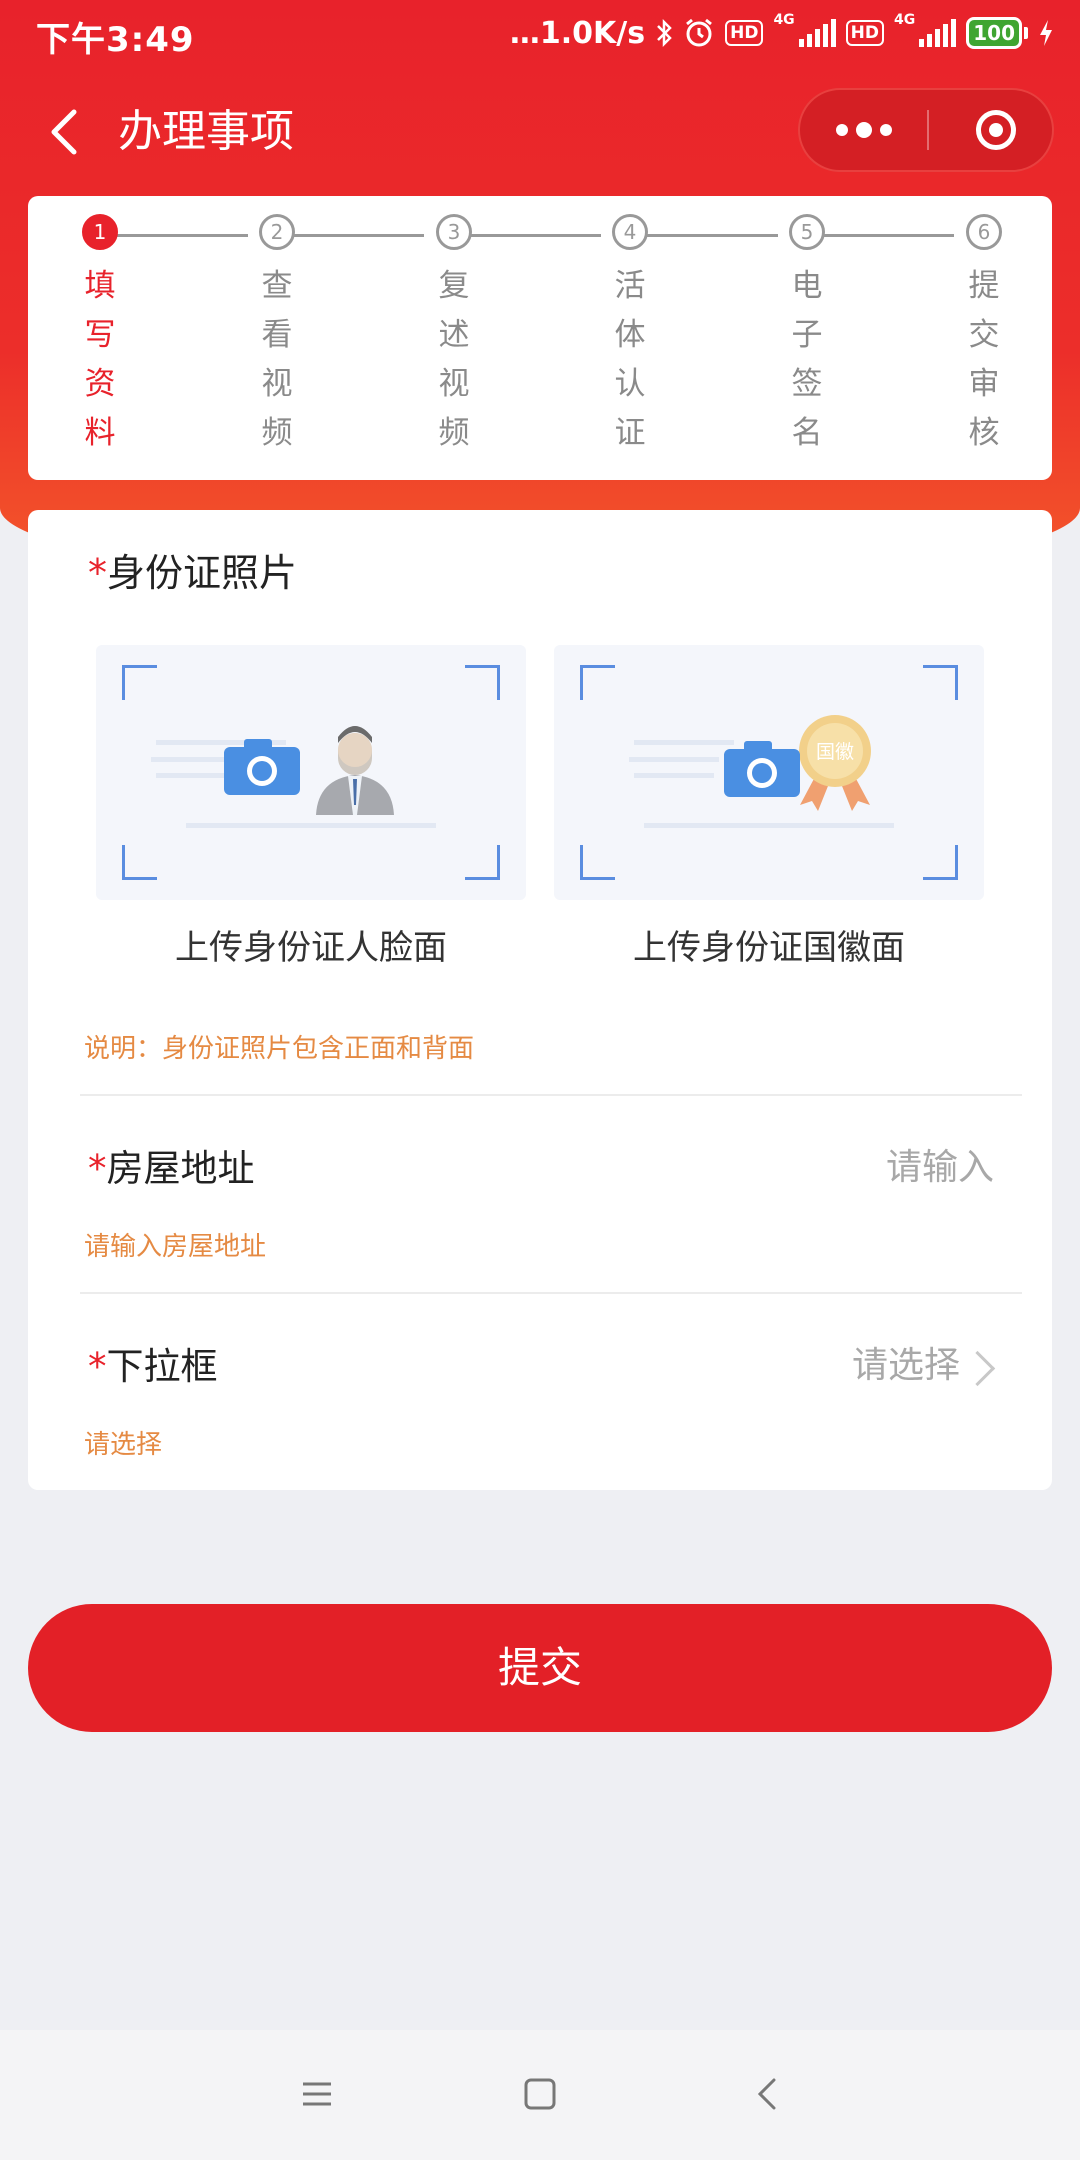 This screenshot has width=1080, height=2160. I want to click on nav-bar: 办理事项, so click(540, 132).